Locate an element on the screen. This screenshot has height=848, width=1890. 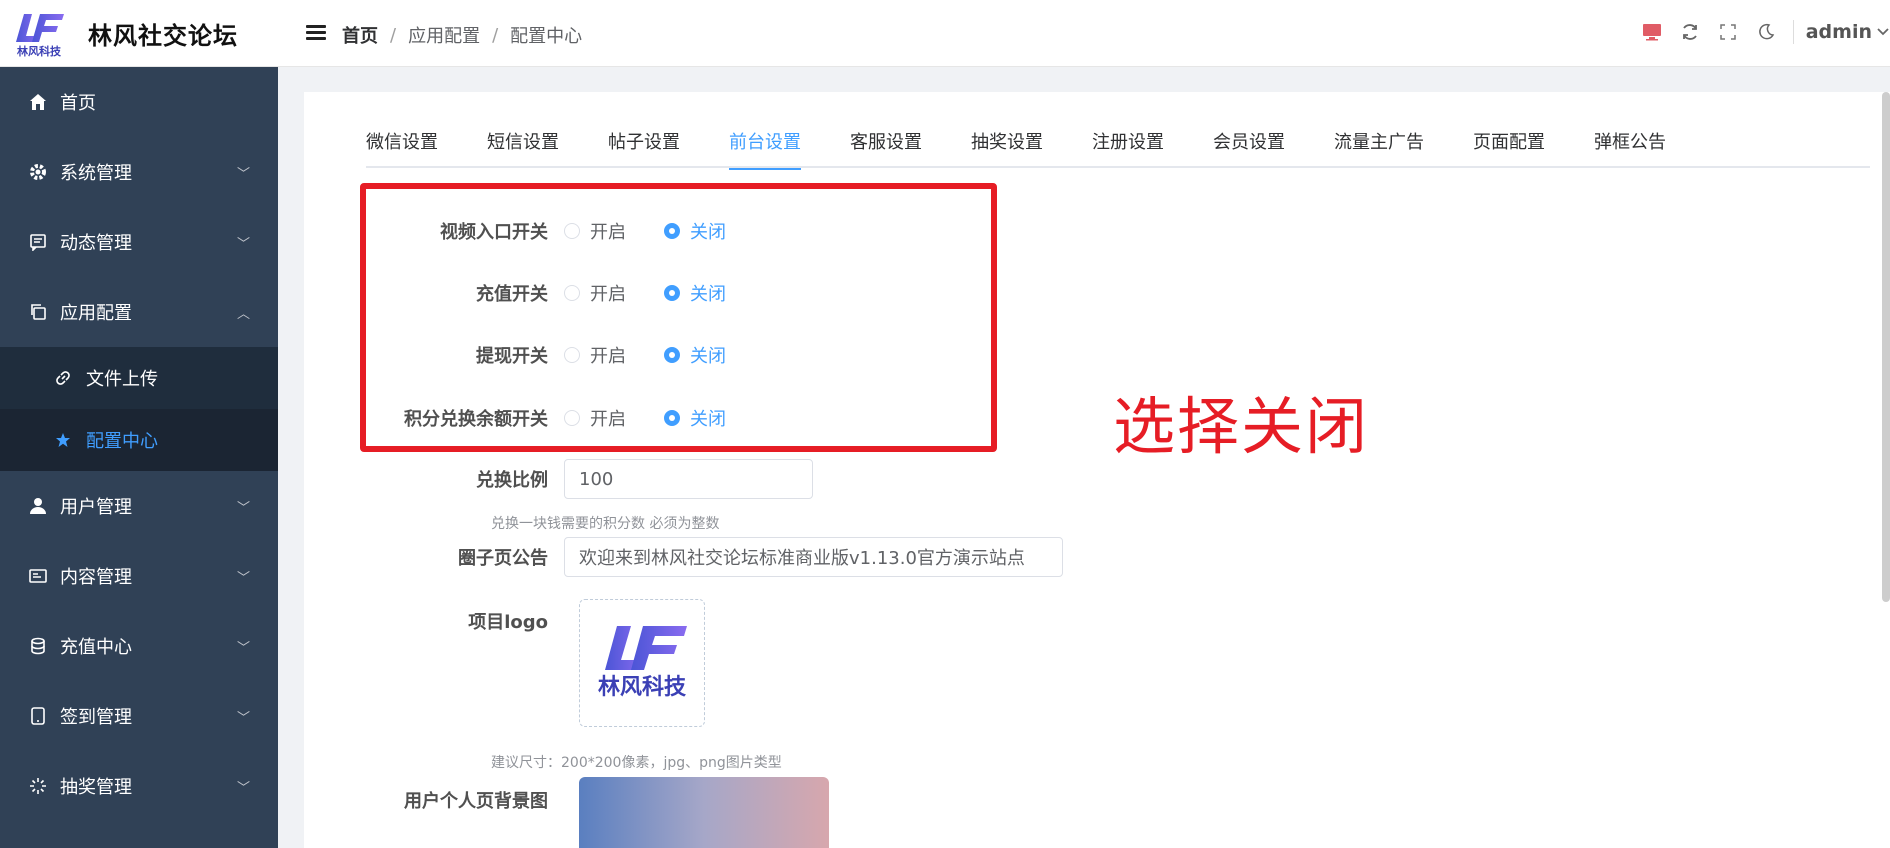
radio-video-off: 关闭 is located at coordinates (695, 231).